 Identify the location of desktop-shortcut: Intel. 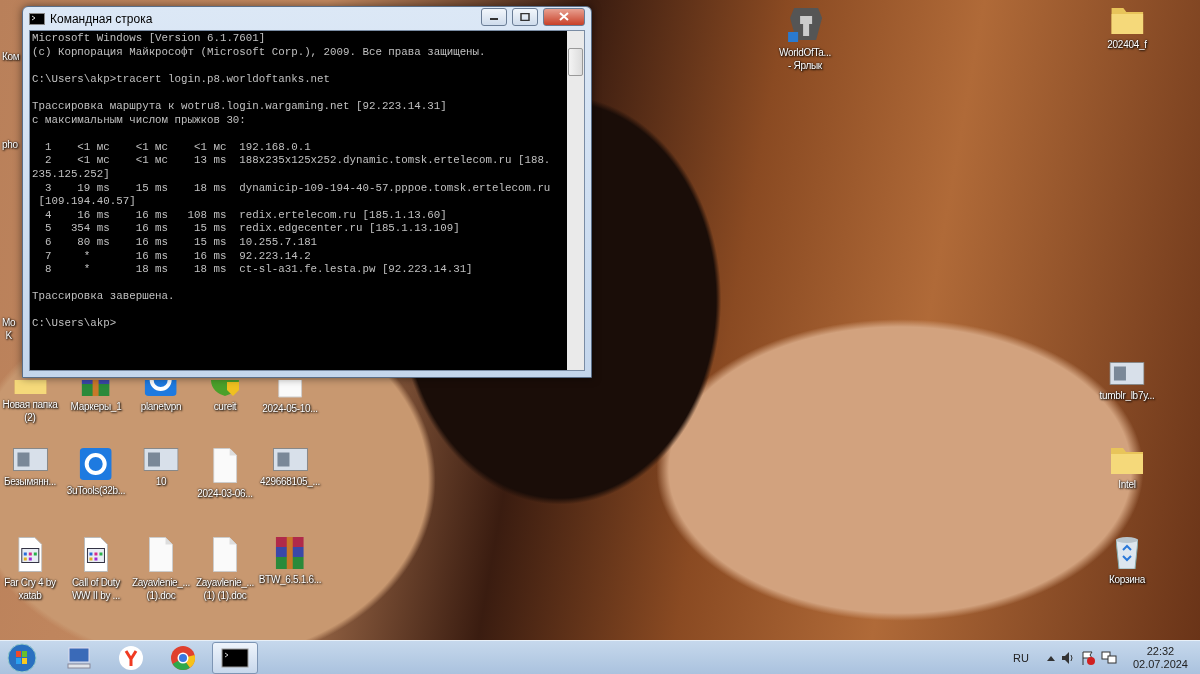
(1127, 469).